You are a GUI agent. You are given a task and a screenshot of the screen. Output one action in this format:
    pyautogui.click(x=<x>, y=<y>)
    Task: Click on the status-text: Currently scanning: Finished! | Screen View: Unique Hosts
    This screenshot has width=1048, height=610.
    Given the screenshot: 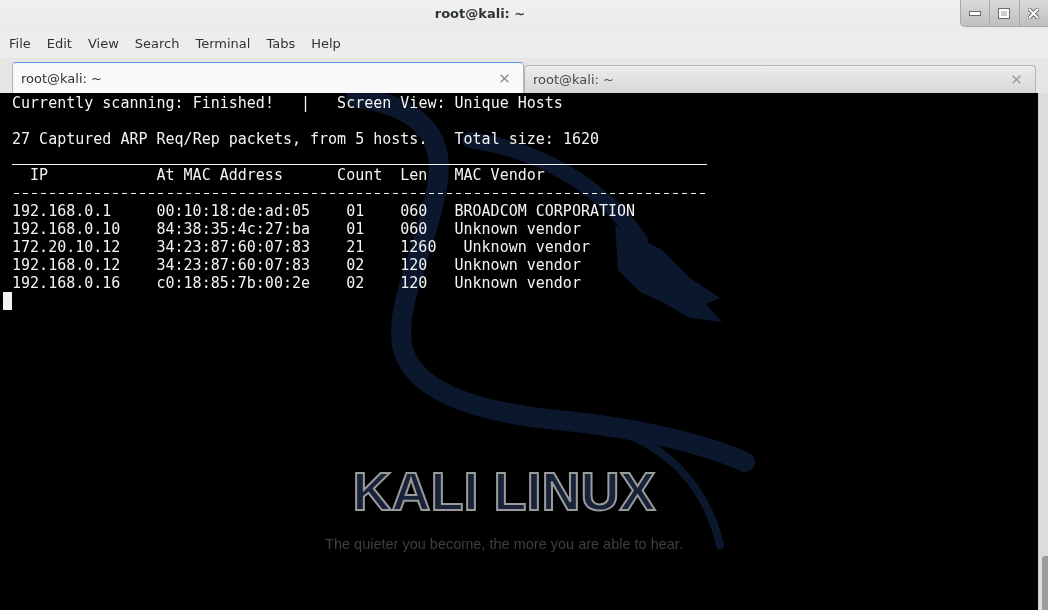 What is the action you would take?
    pyautogui.click(x=287, y=103)
    